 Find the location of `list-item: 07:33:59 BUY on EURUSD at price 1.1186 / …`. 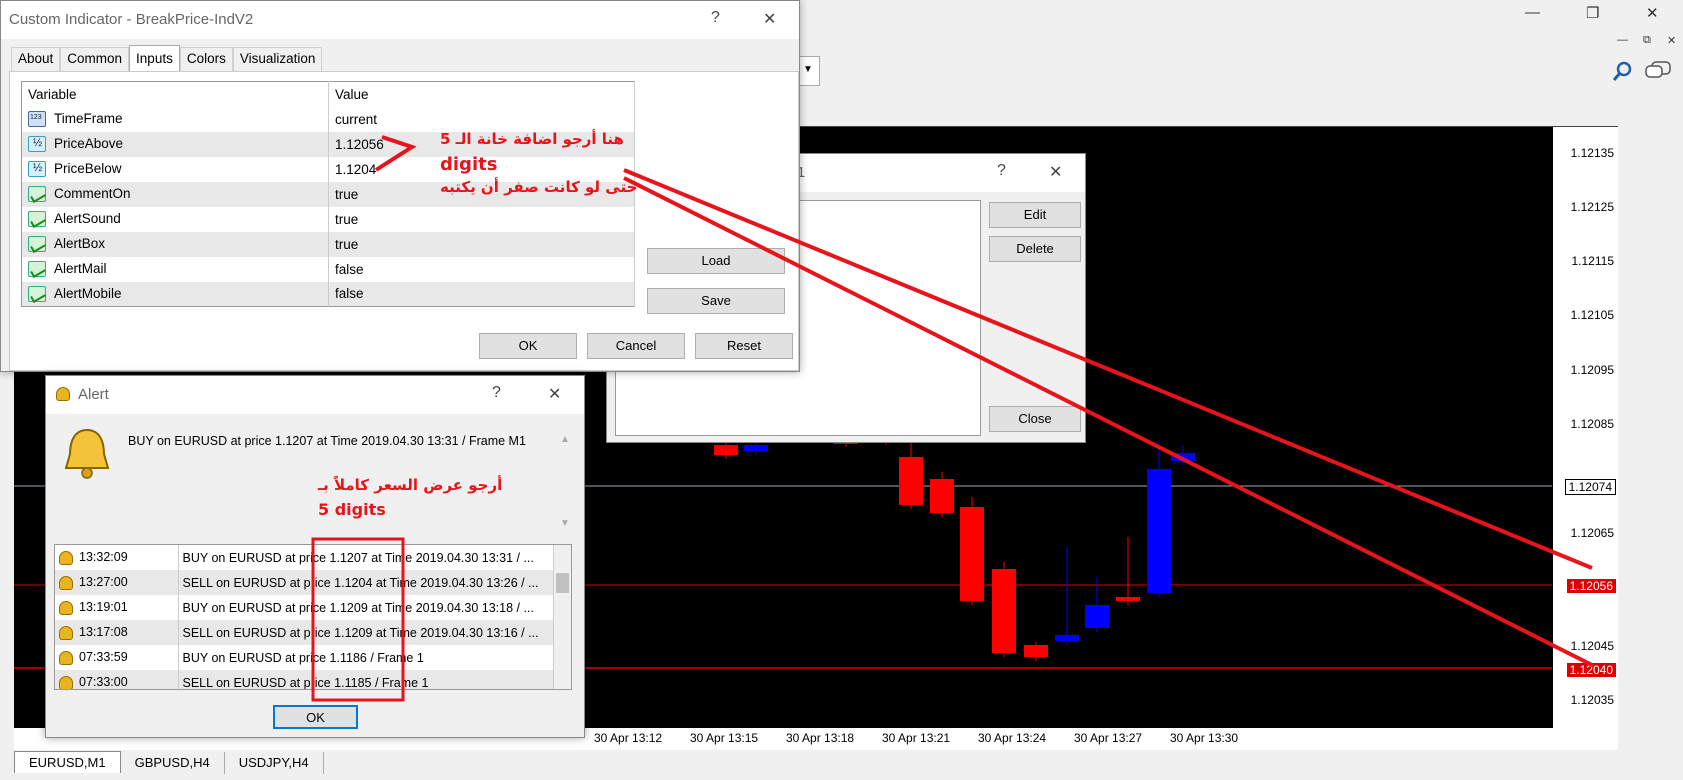

list-item: 07:33:59 BUY on EURUSD at price 1.1186 / … is located at coordinates (305, 657).